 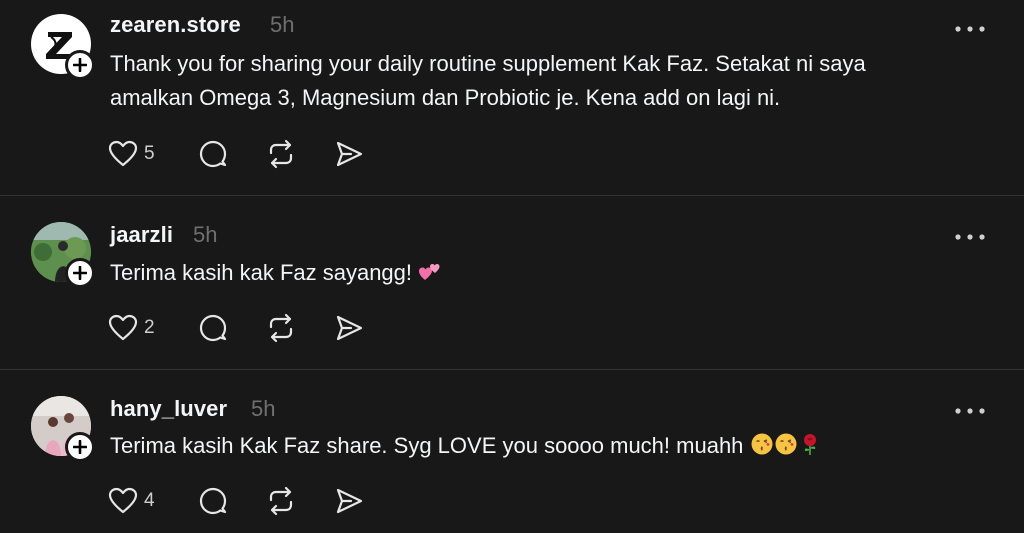 What do you see at coordinates (141, 235) in the screenshot?
I see `username: jaarzli` at bounding box center [141, 235].